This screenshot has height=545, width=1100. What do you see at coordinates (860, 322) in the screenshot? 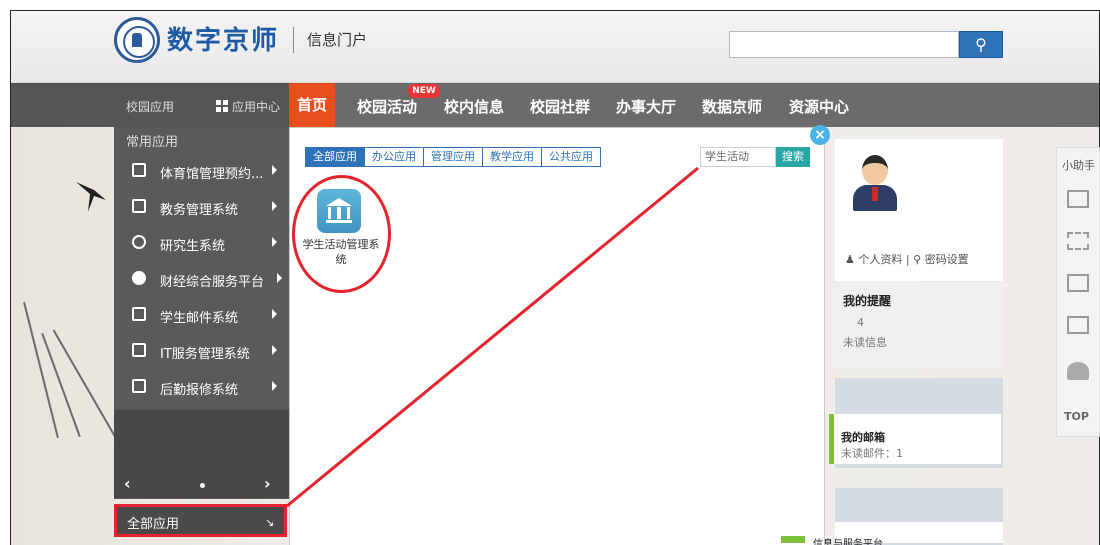
I see `reminder-count: 4` at bounding box center [860, 322].